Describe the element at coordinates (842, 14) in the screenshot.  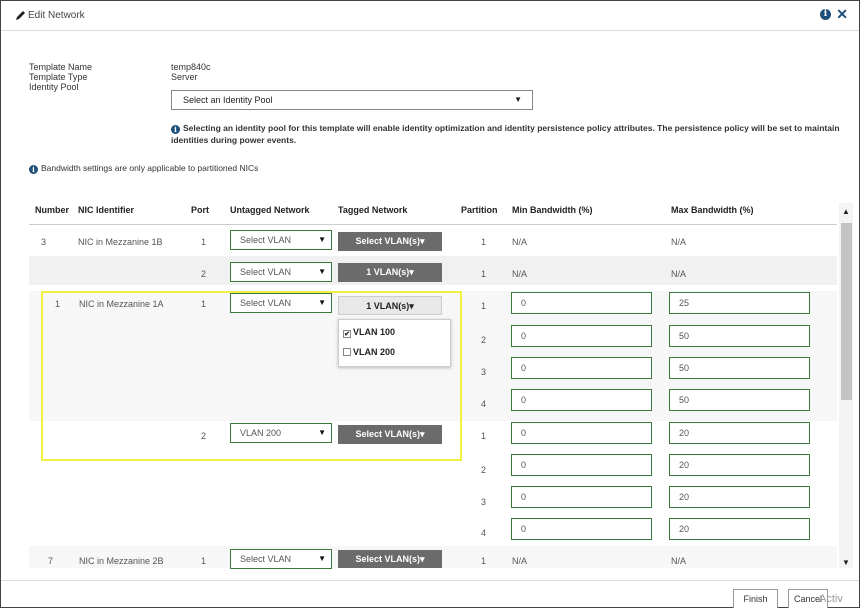
I see `close-icon: ✕` at that location.